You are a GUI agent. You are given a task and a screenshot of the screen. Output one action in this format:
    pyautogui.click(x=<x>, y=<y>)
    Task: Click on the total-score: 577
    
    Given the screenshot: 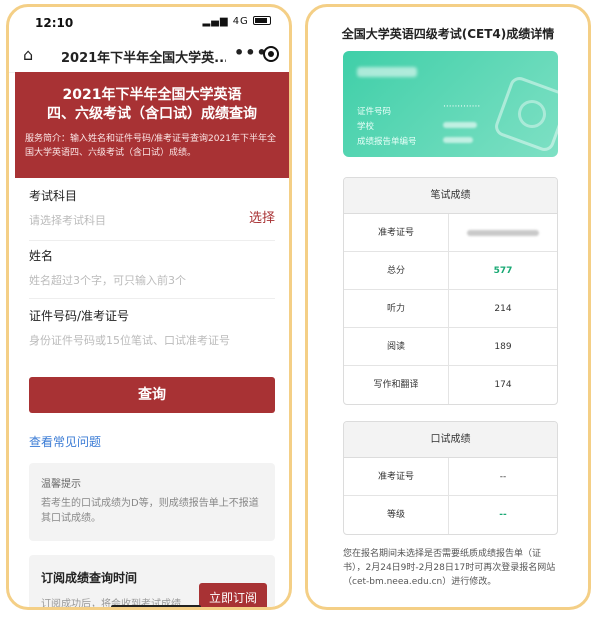 What is the action you would take?
    pyautogui.click(x=503, y=271)
    